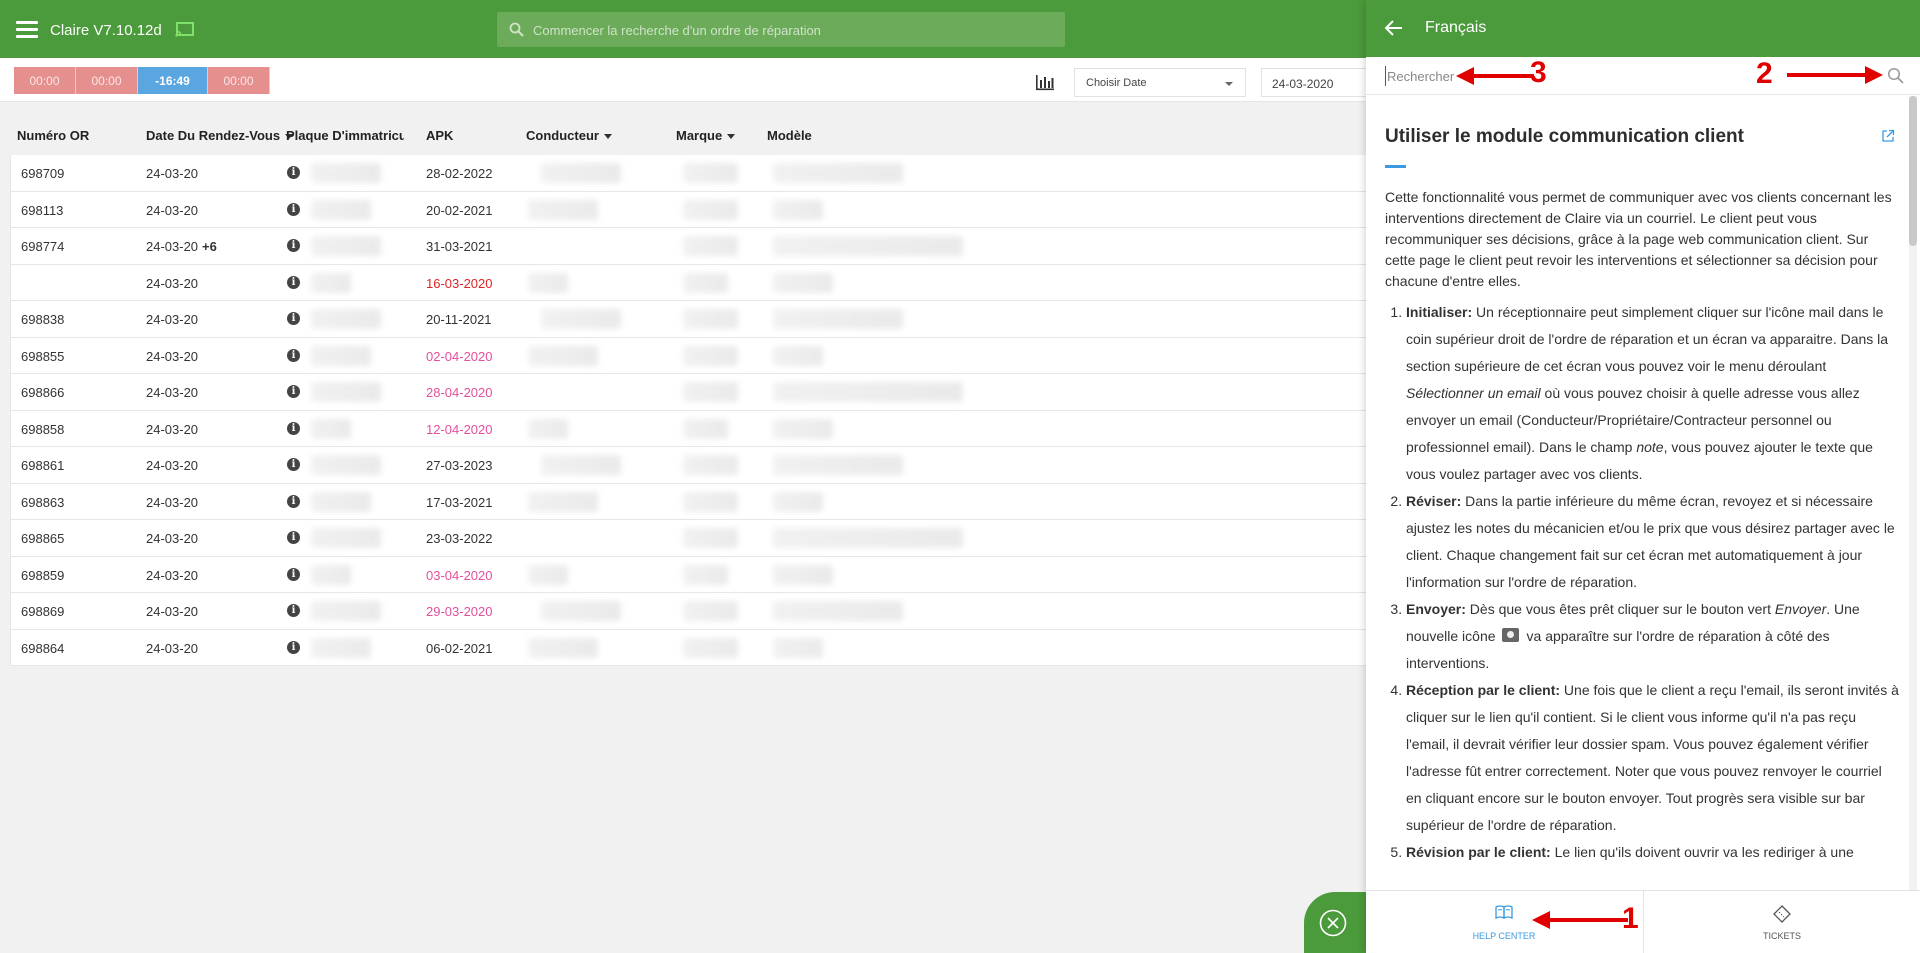 The width and height of the screenshot is (1920, 953). Describe the element at coordinates (220, 135) in the screenshot. I see `column-header-date: Date Du Rendez-Vous` at that location.